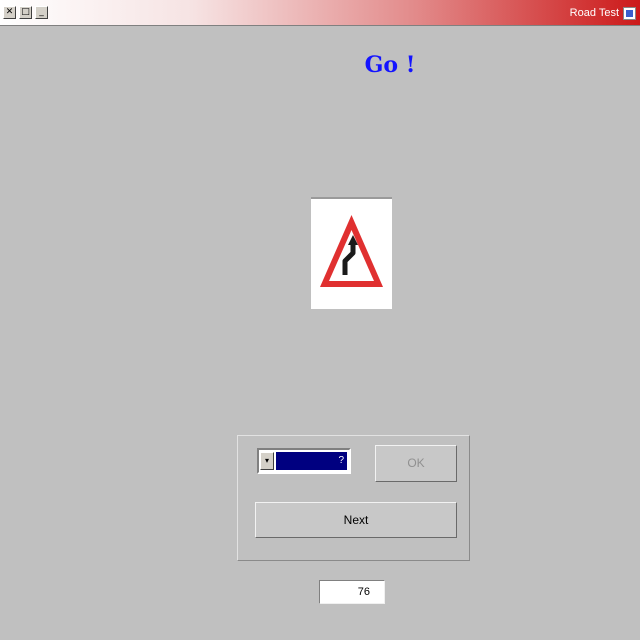  Describe the element at coordinates (320, 13) in the screenshot. I see `title-bar: ✕ □ _ Road Test` at that location.